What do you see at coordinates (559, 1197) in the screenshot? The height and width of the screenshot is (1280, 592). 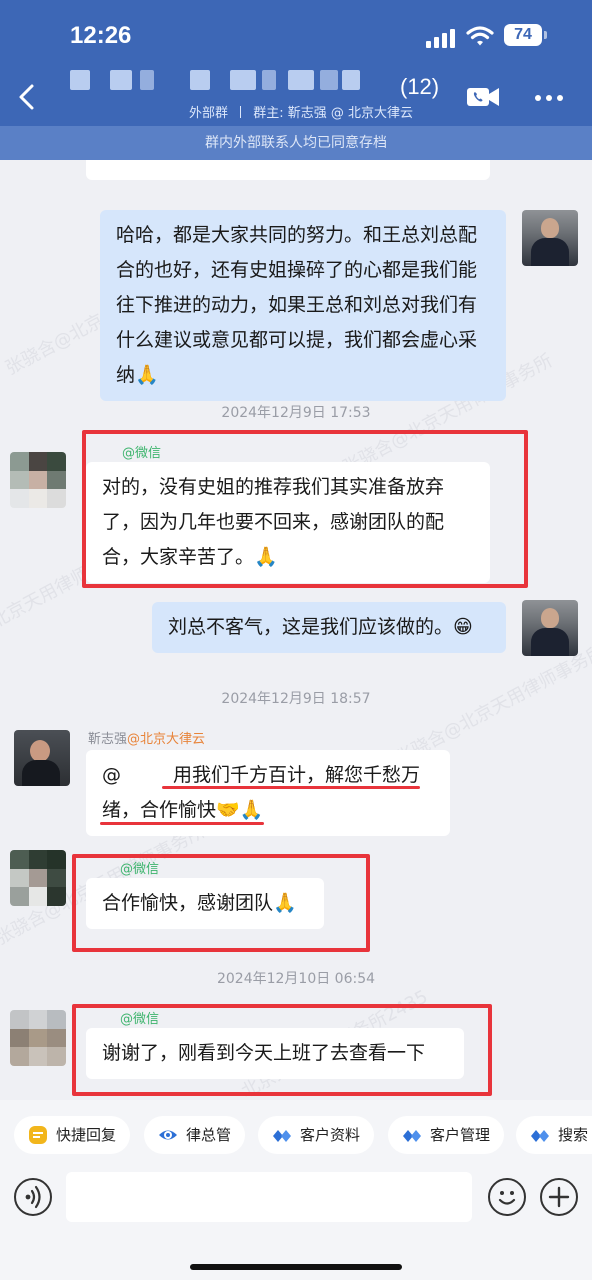 I see `plus-icon` at bounding box center [559, 1197].